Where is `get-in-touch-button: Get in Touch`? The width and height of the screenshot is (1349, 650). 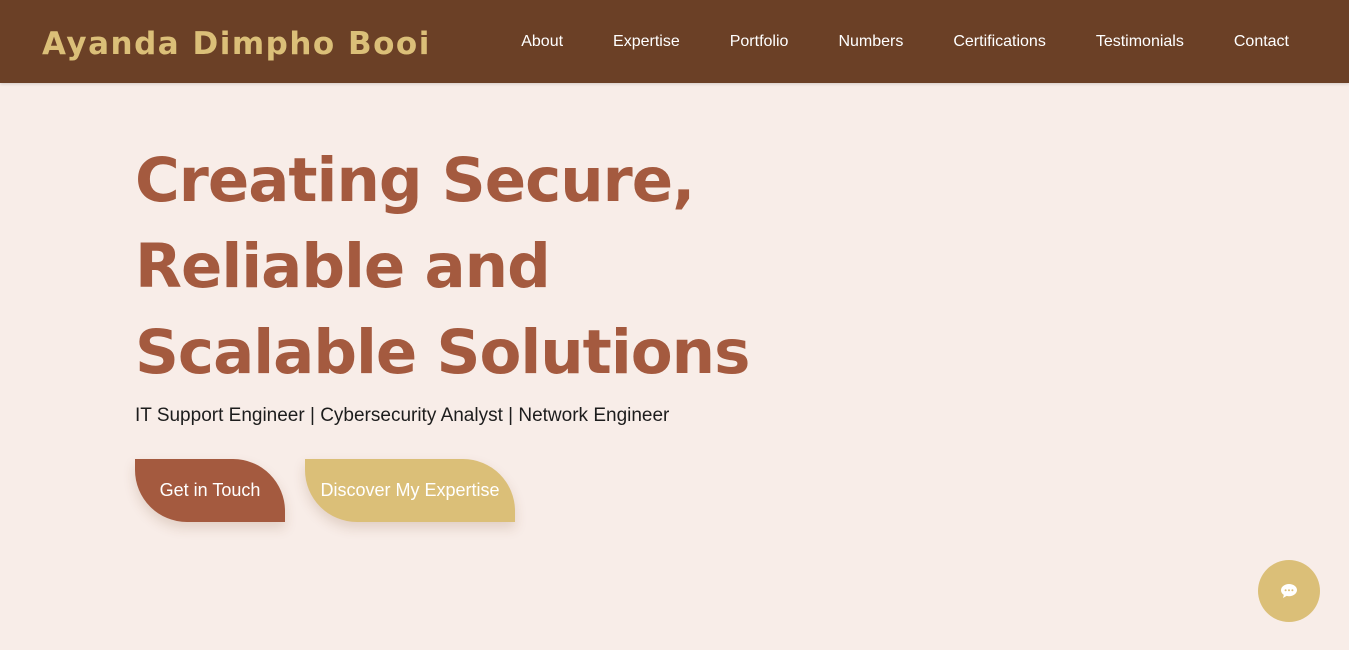
get-in-touch-button: Get in Touch is located at coordinates (210, 490).